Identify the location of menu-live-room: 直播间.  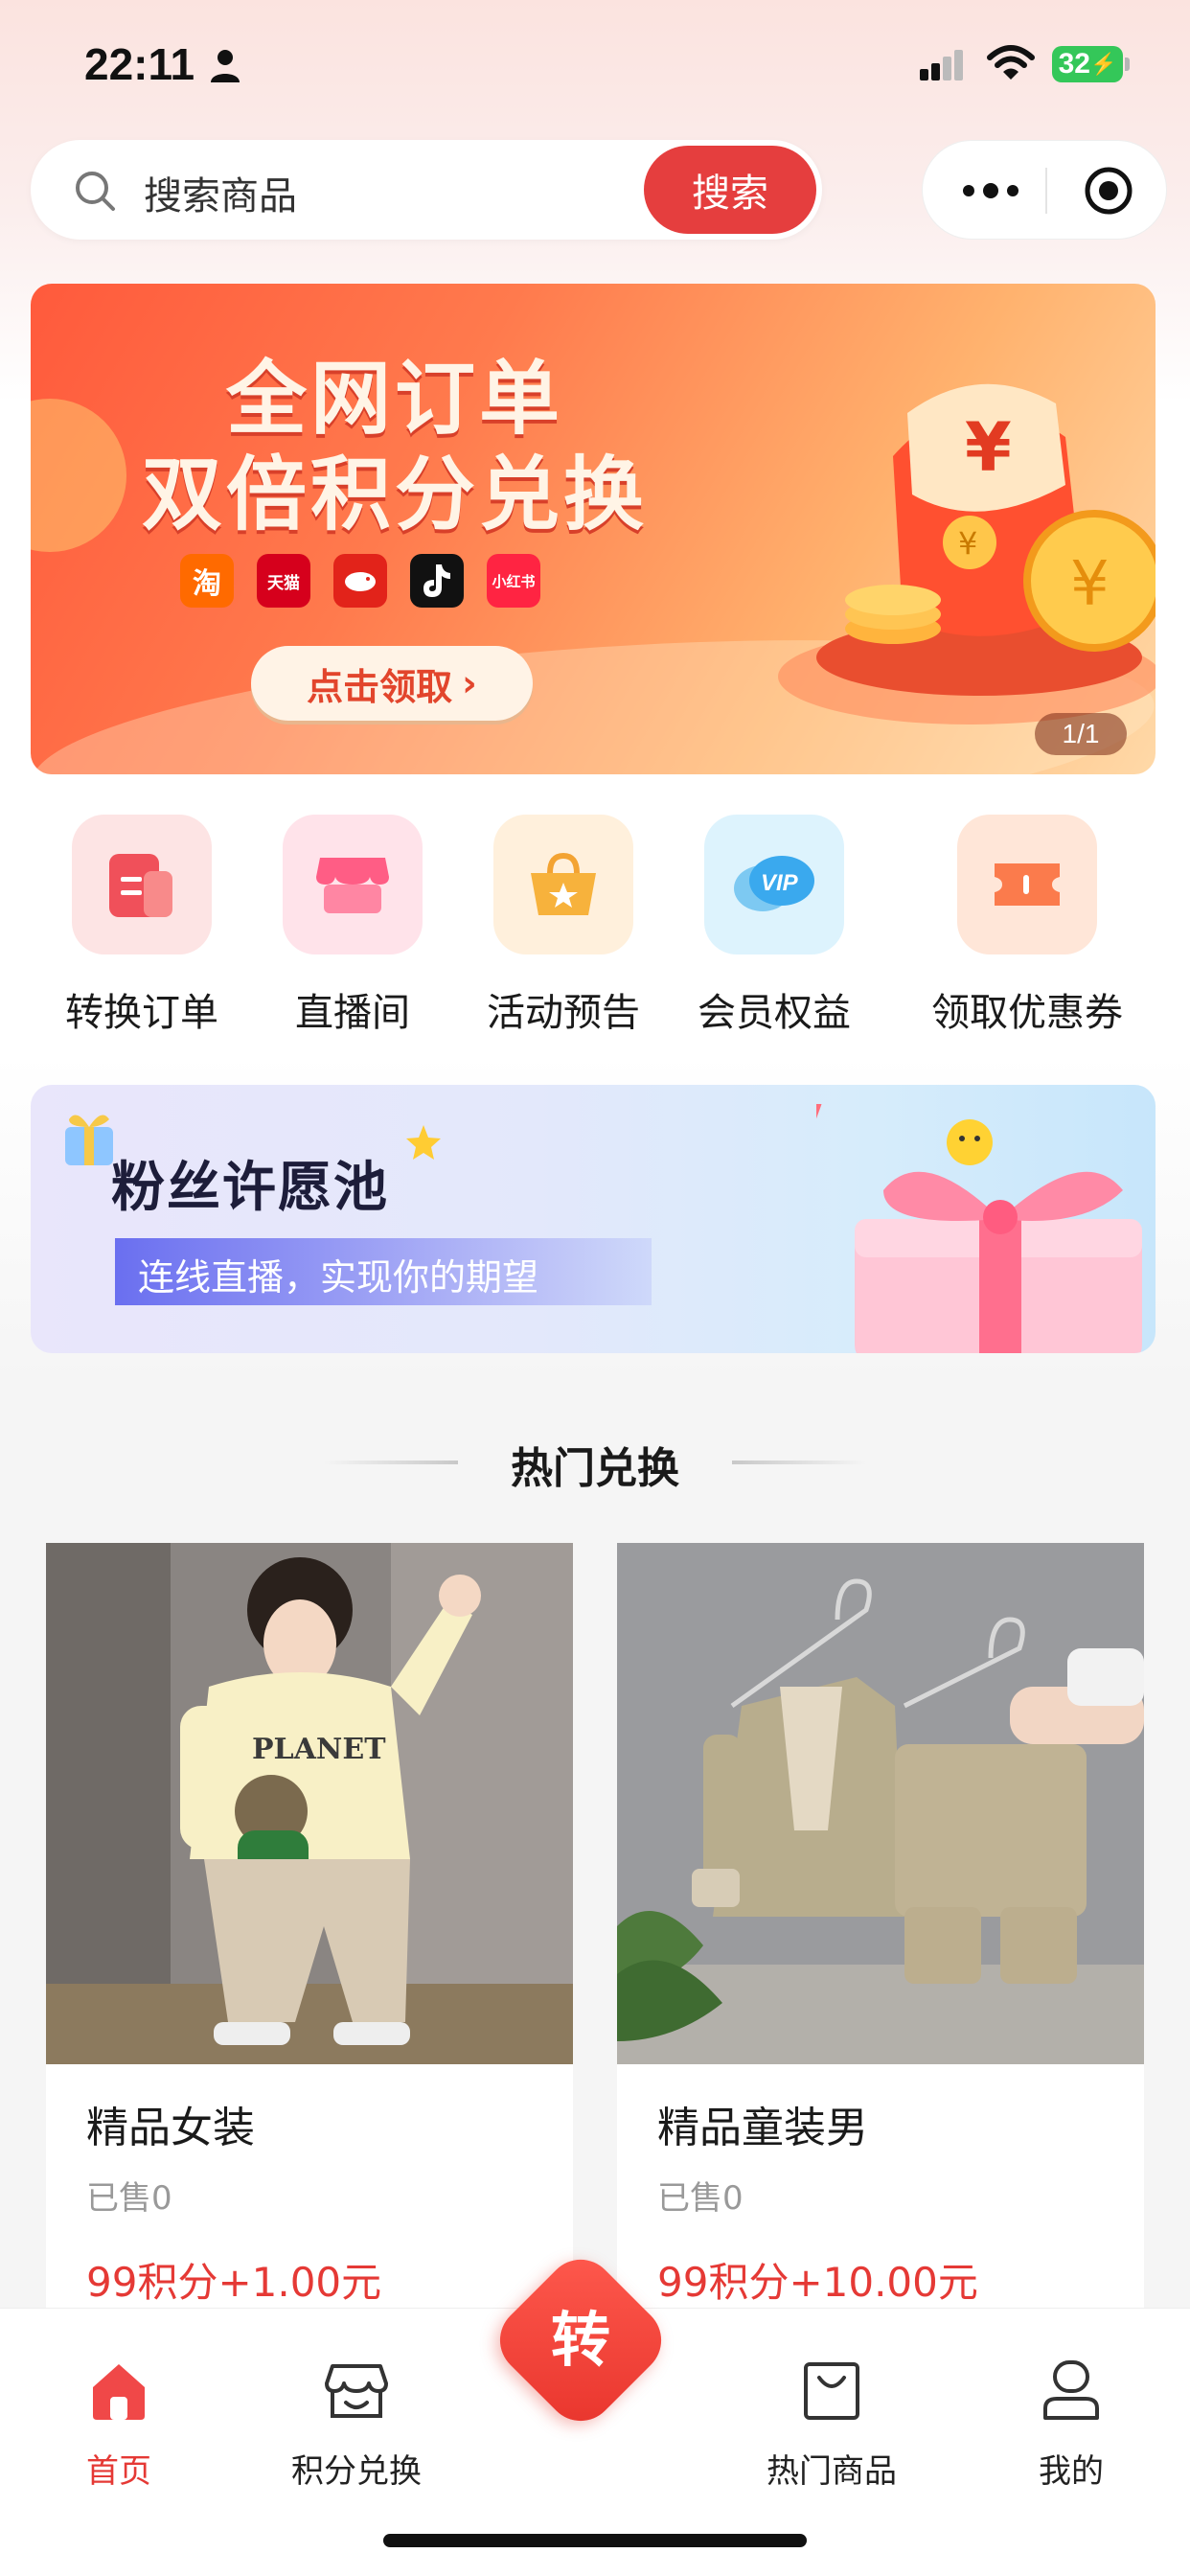
(352, 926).